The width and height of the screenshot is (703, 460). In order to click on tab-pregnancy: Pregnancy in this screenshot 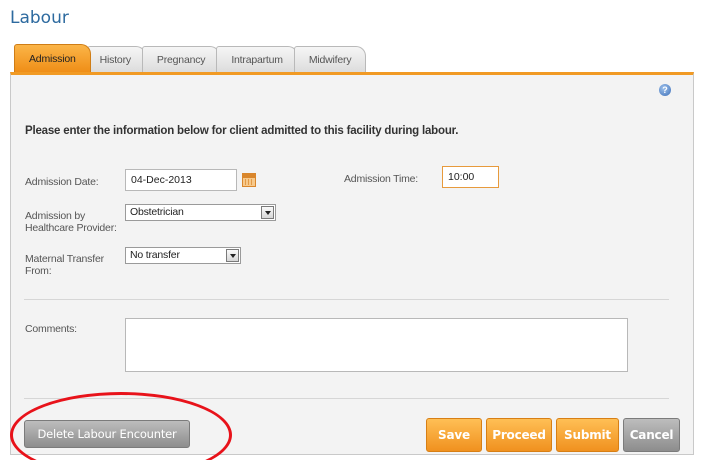, I will do `click(181, 59)`.